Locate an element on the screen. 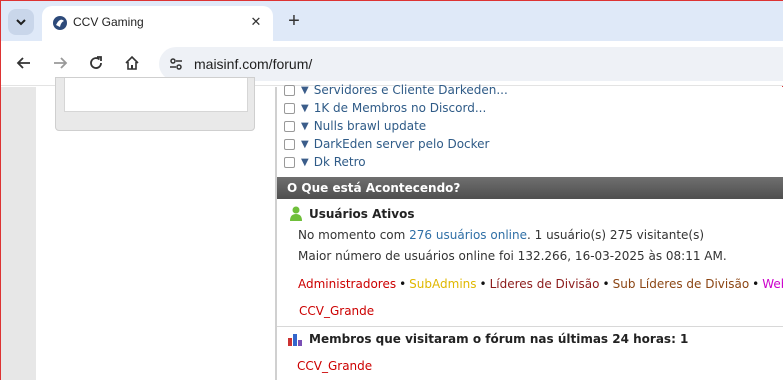 Image resolution: width=783 pixels, height=380 pixels. page-gutter is located at coordinates (18, 233).